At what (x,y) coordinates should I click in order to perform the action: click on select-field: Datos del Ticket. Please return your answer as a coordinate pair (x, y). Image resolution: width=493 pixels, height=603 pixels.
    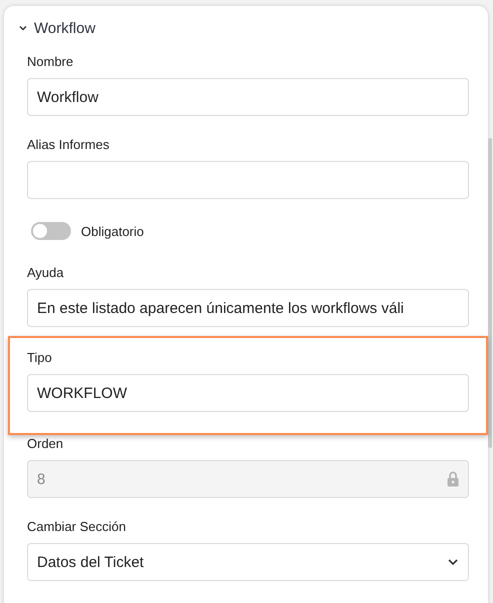
    Looking at the image, I should click on (248, 562).